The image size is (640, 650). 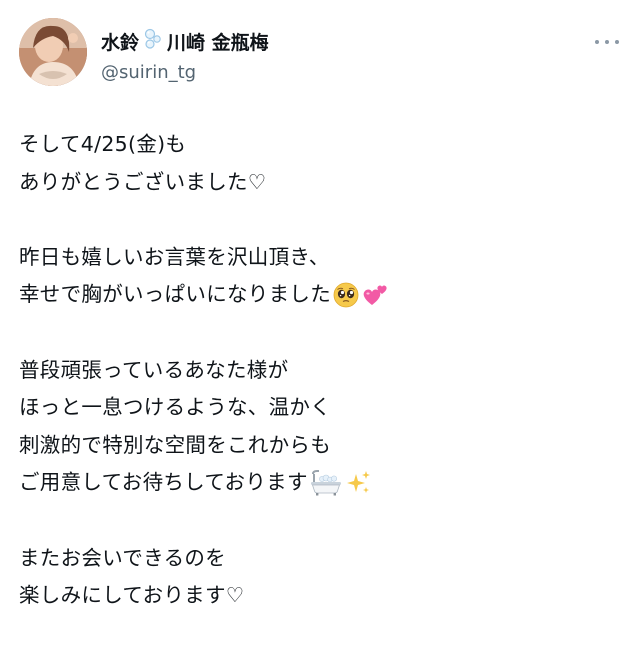 I want to click on tweet-line-text: またお会いできるのを, so click(x=122, y=557).